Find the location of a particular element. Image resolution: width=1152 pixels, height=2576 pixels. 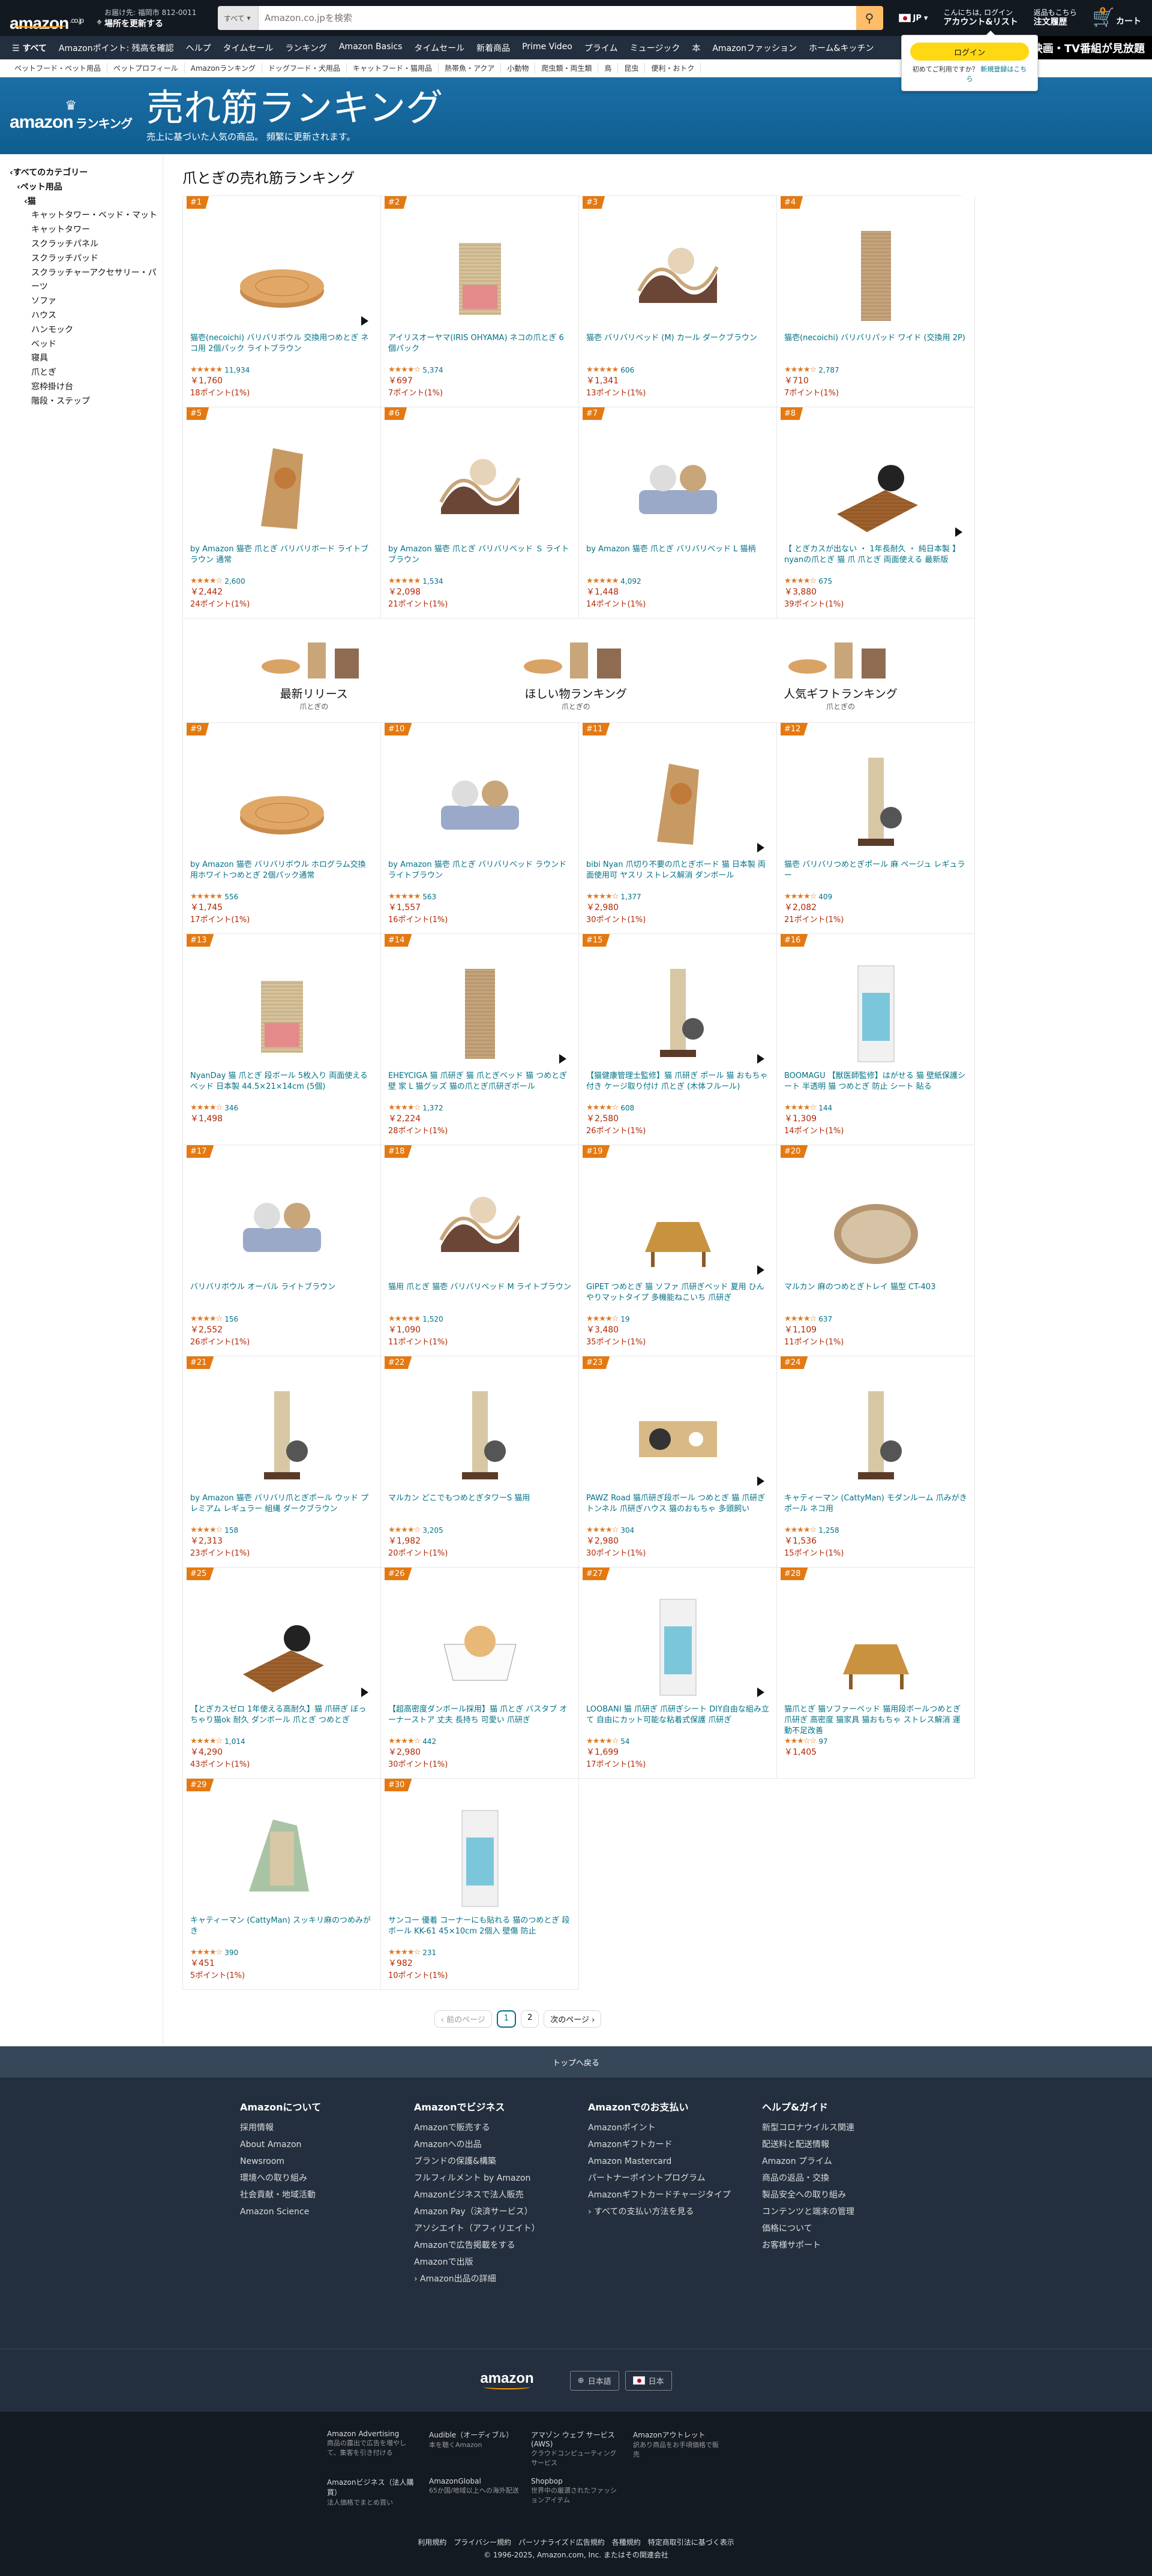

rating-row: ★★★★★ 563 is located at coordinates (479, 896).